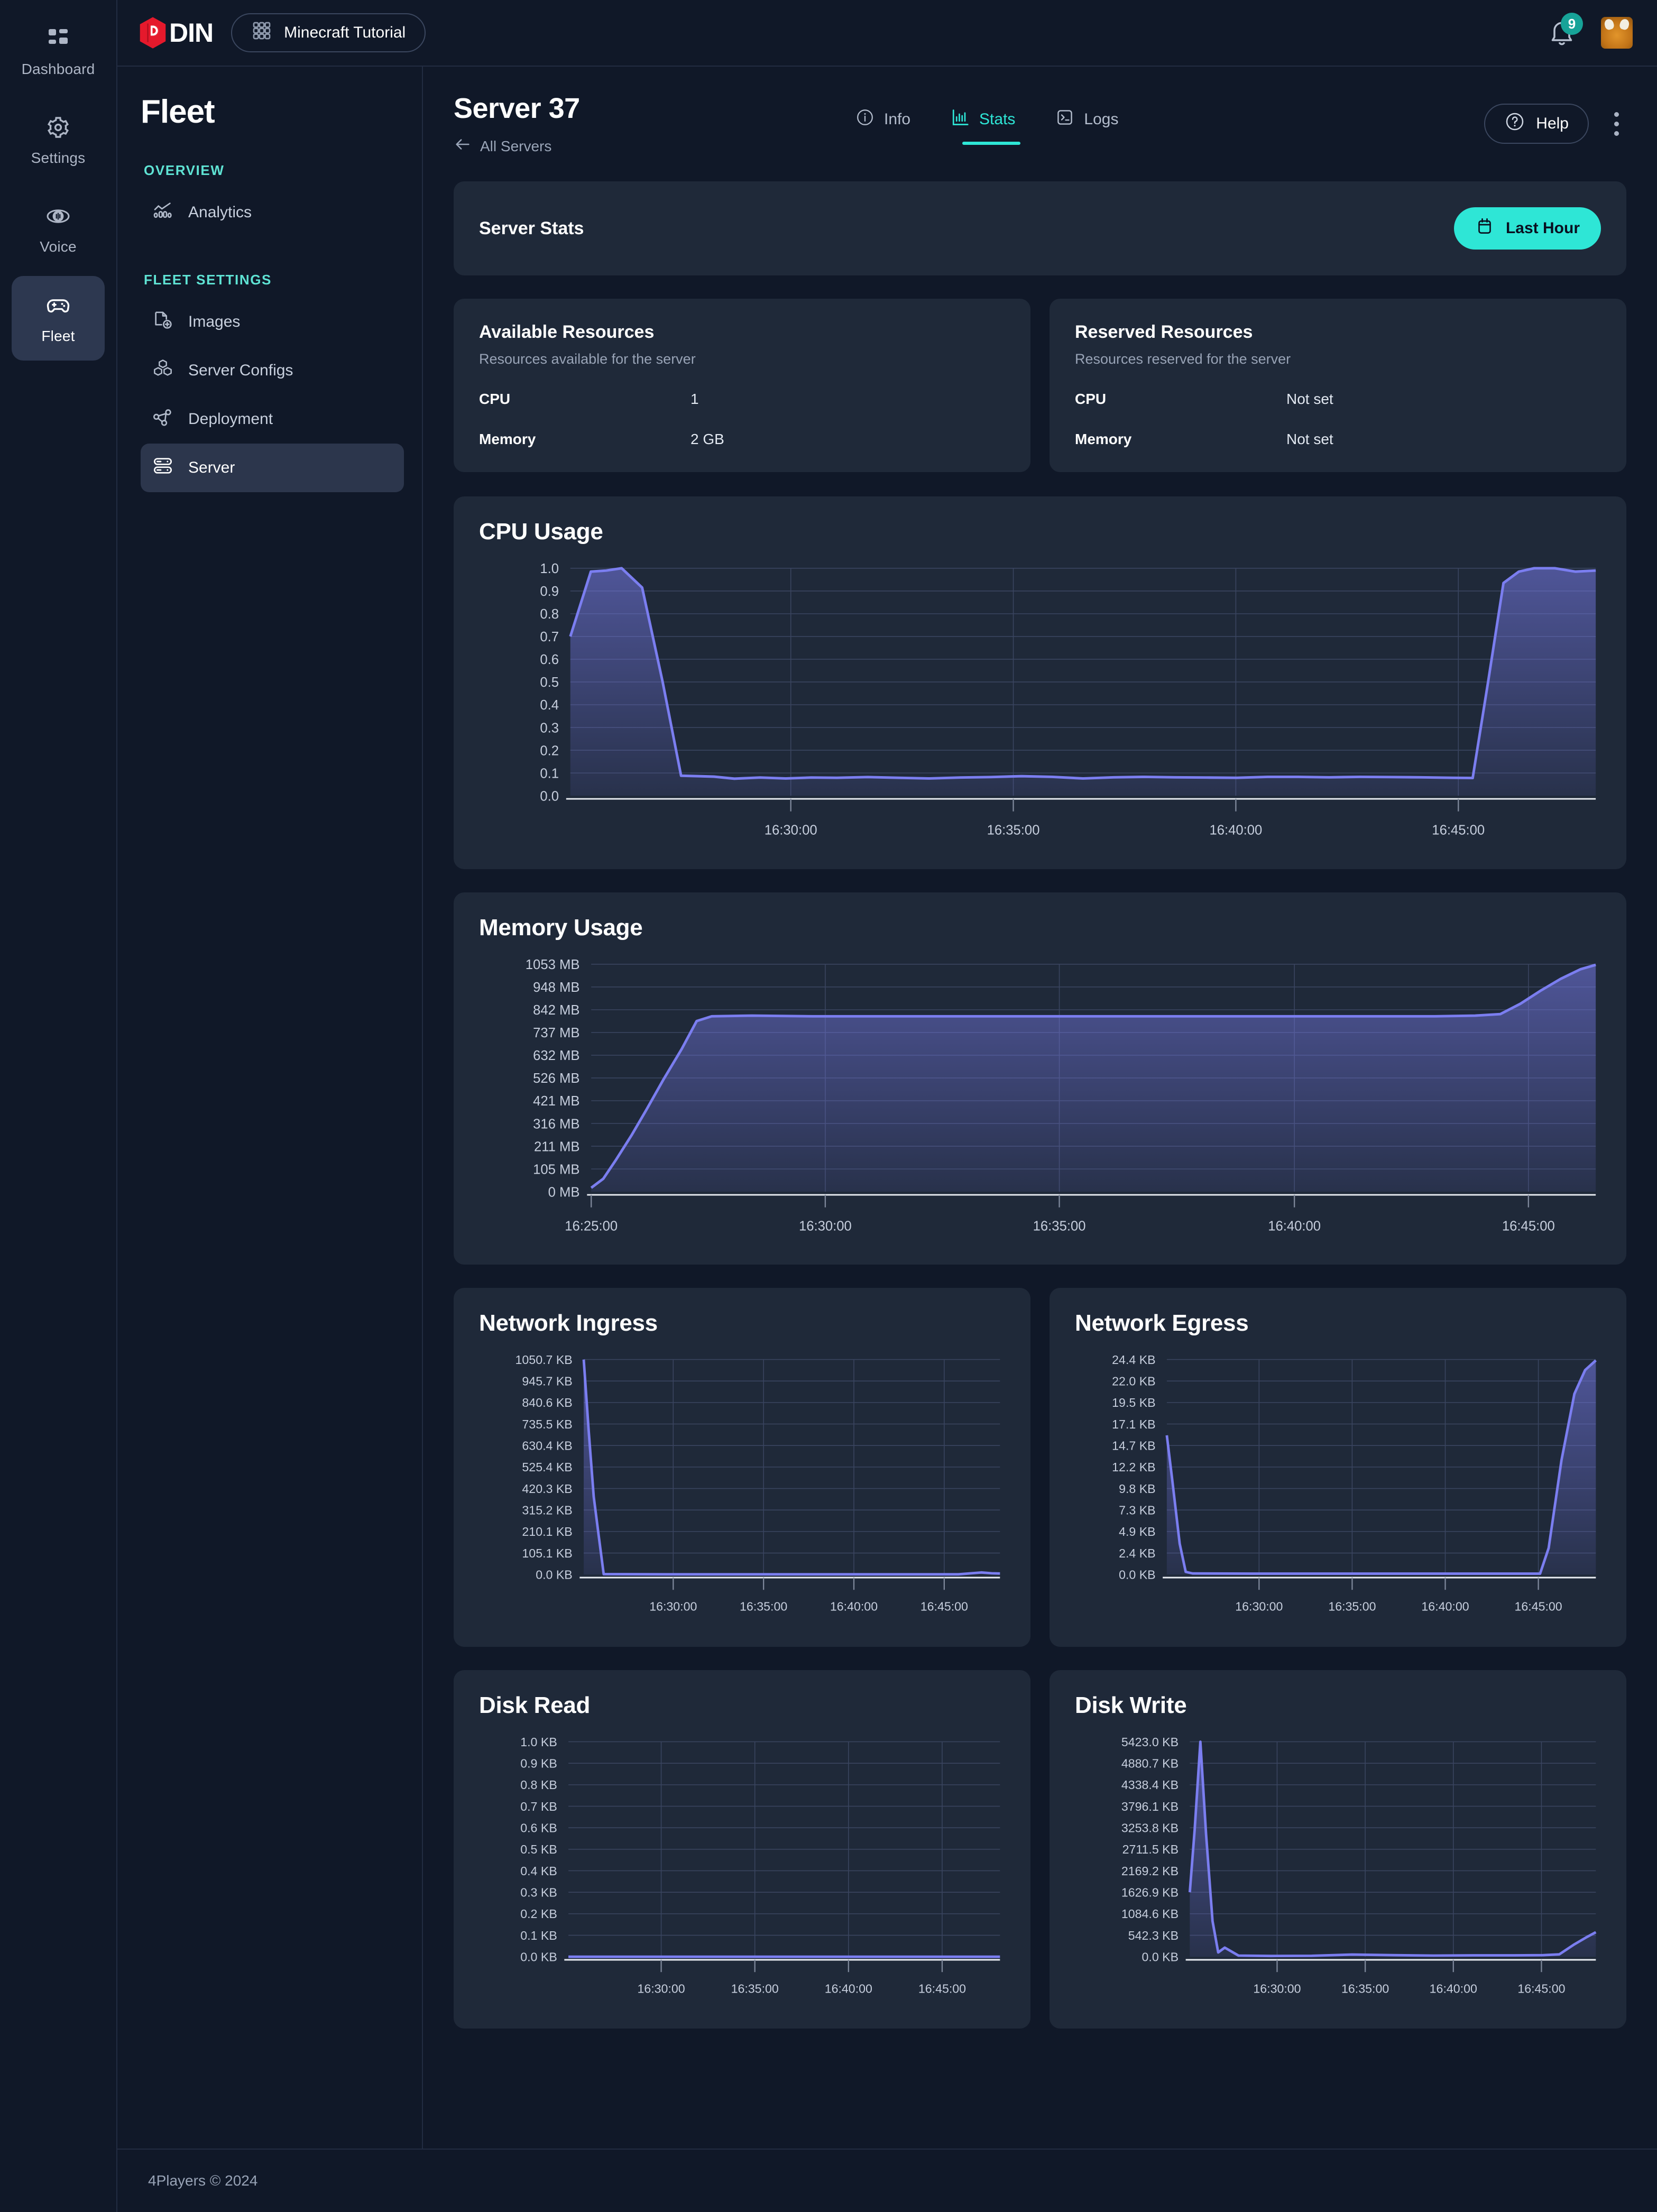  I want to click on avatar, so click(1617, 33).